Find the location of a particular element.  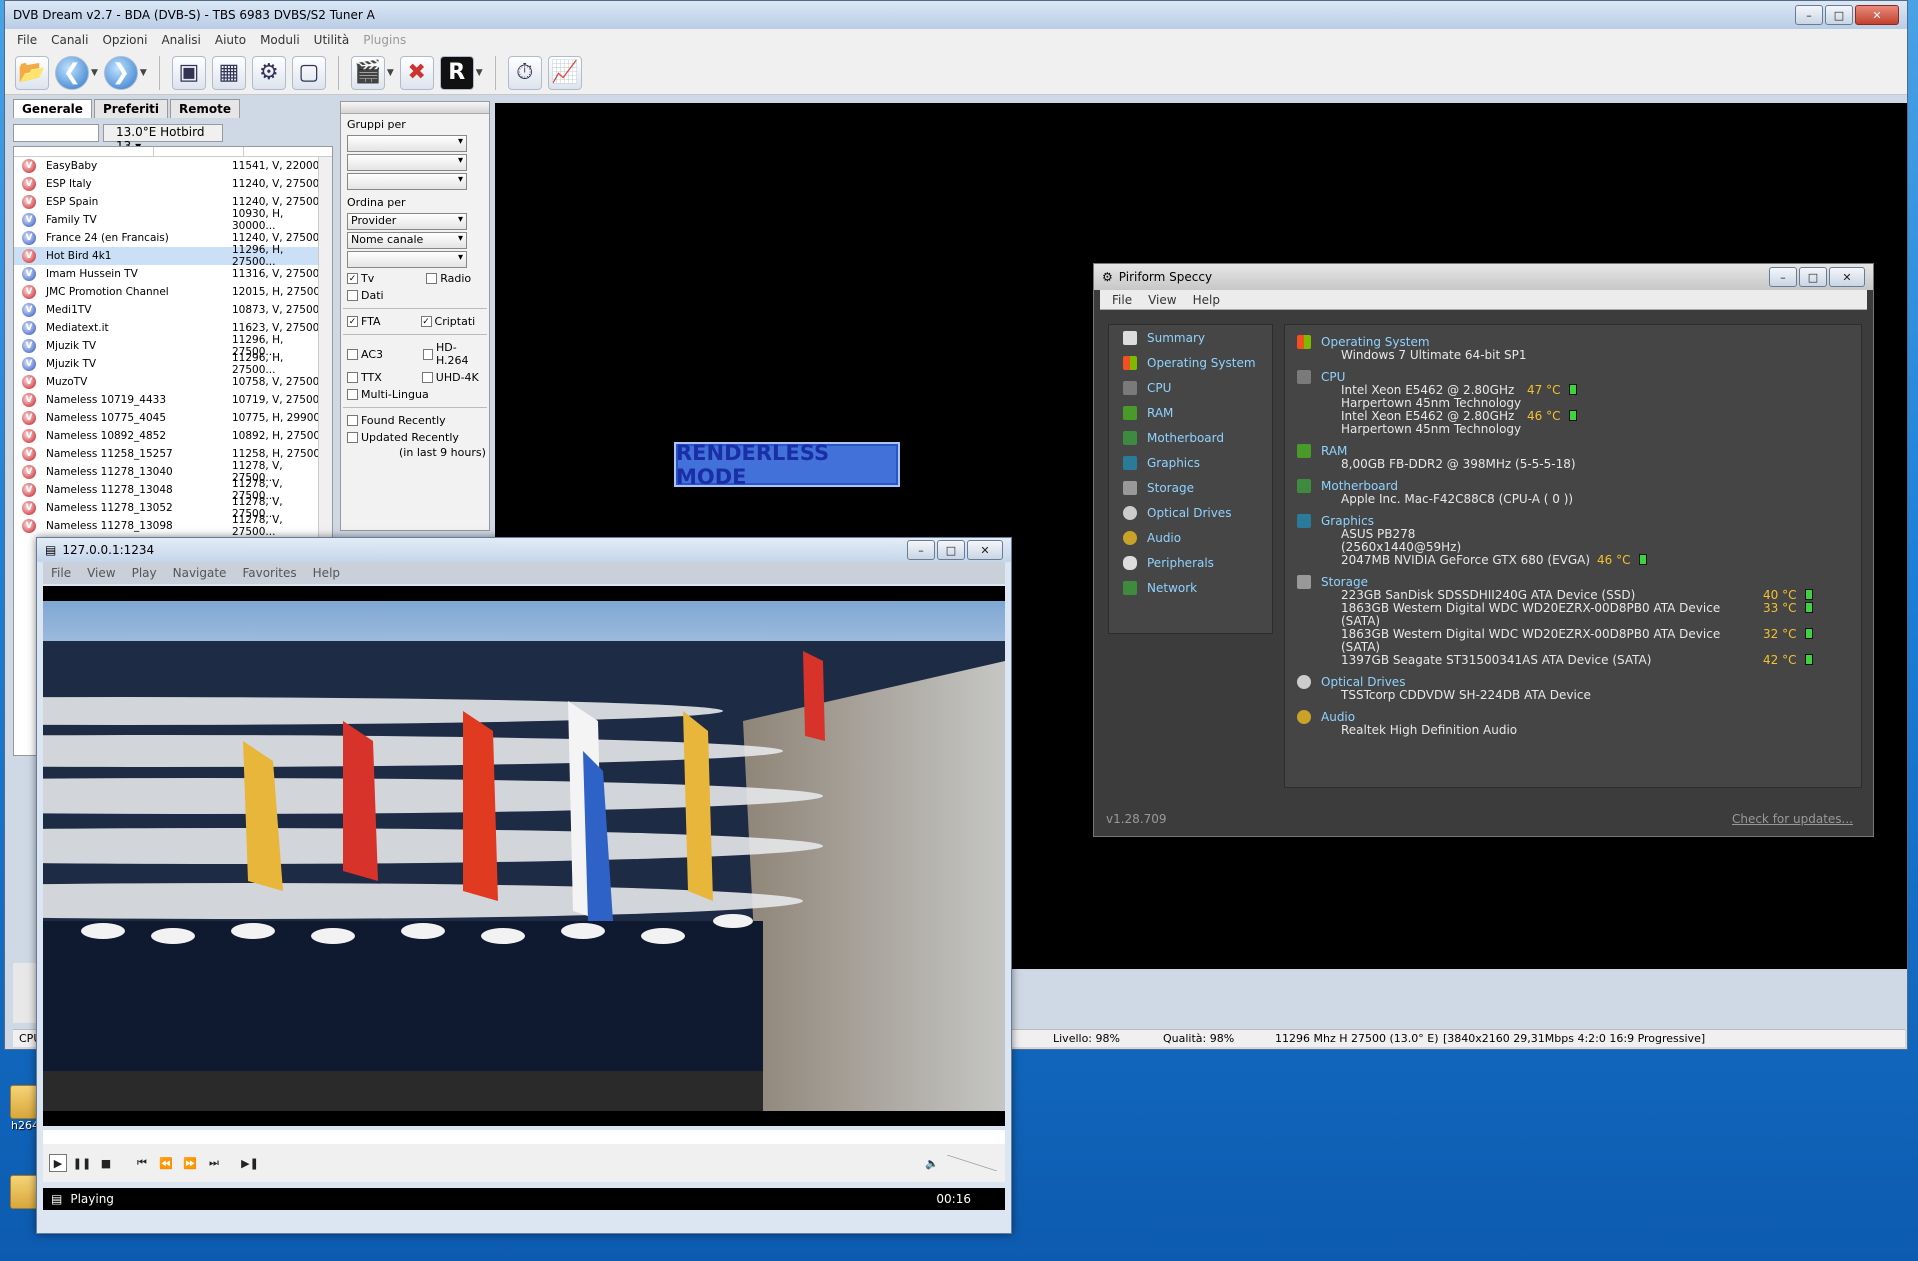

nav-audio: Audio is located at coordinates (1190, 537).